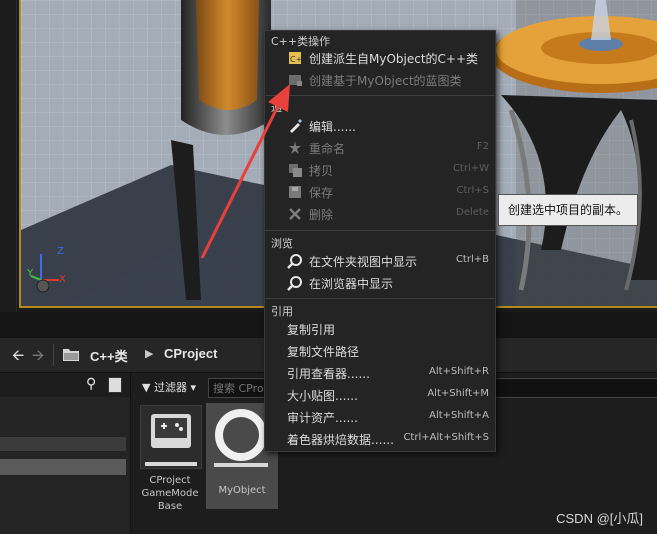 This screenshot has width=657, height=534. What do you see at coordinates (380, 417) in the screenshot?
I see `menu-item-audit-assets: 审计资产...... Alt+Shift+A` at bounding box center [380, 417].